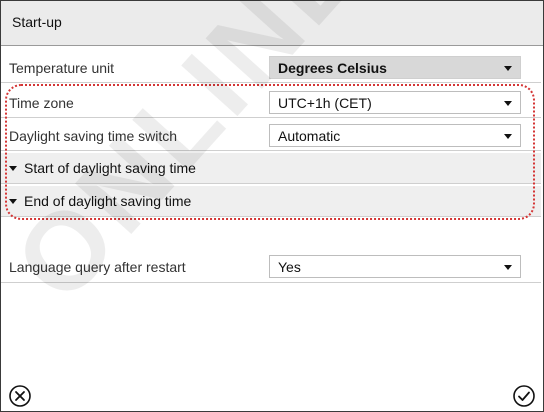 This screenshot has height=412, width=544. I want to click on time-zone-row: Time zone UTC+1h (CET), so click(271, 103).